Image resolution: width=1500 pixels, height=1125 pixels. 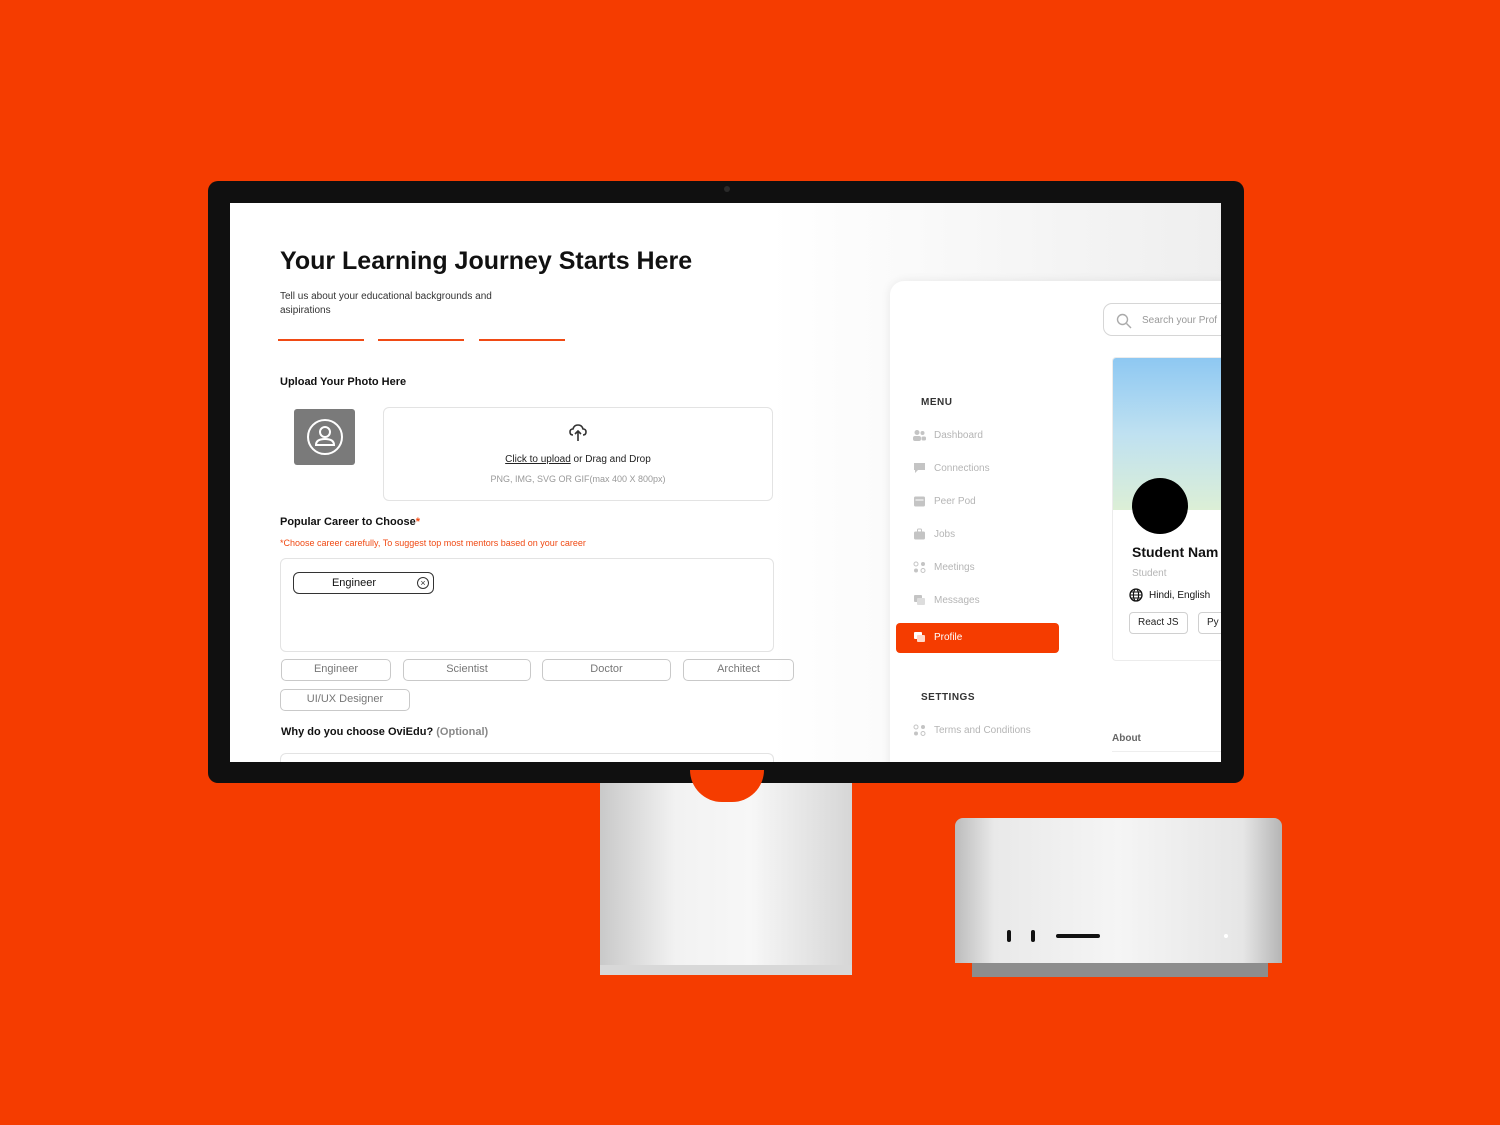 What do you see at coordinates (726, 878) in the screenshot?
I see `monitor-stand` at bounding box center [726, 878].